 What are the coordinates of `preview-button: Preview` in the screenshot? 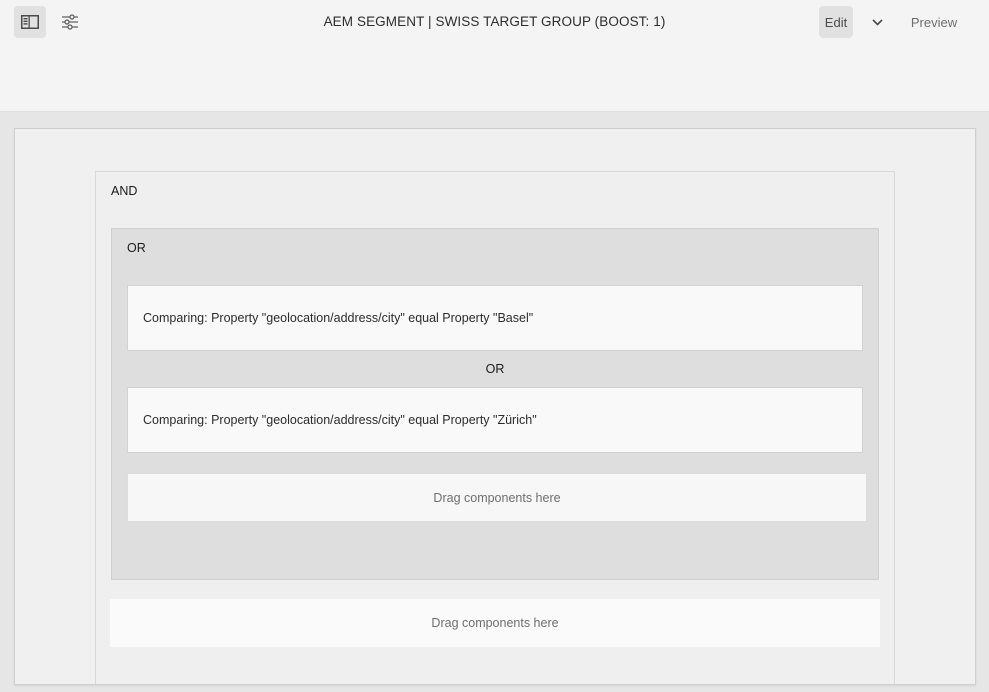 It's located at (934, 22).